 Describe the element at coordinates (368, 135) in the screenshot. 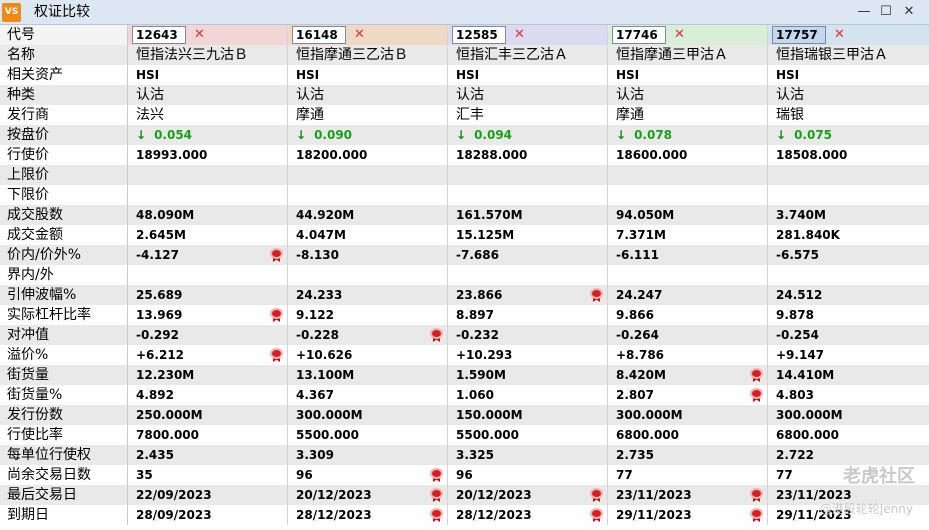

I see `table-cell: ↓ 0.090` at that location.